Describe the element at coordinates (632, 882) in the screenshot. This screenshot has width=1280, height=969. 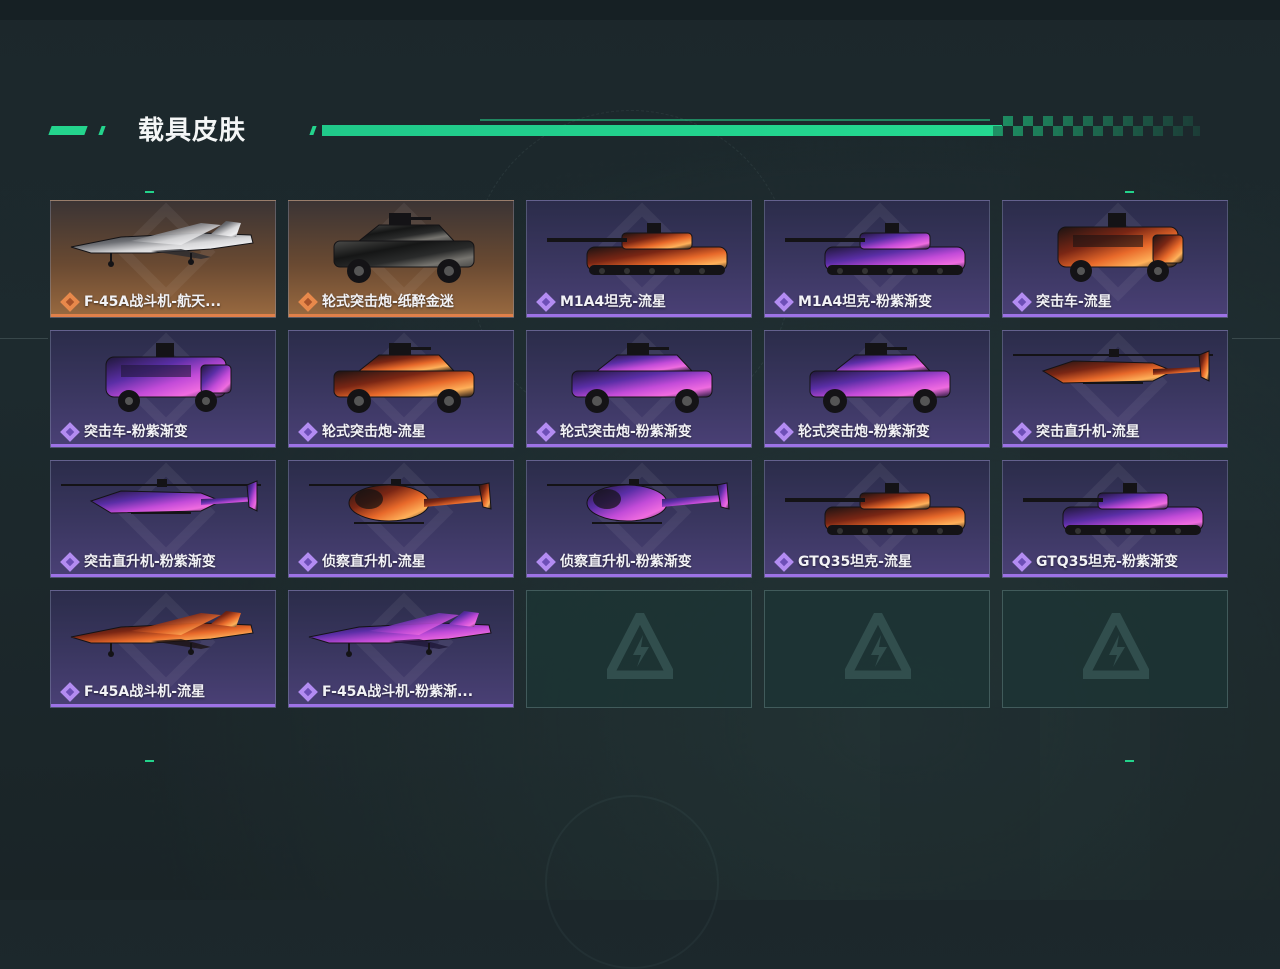
I see `background-reticle-lower` at that location.